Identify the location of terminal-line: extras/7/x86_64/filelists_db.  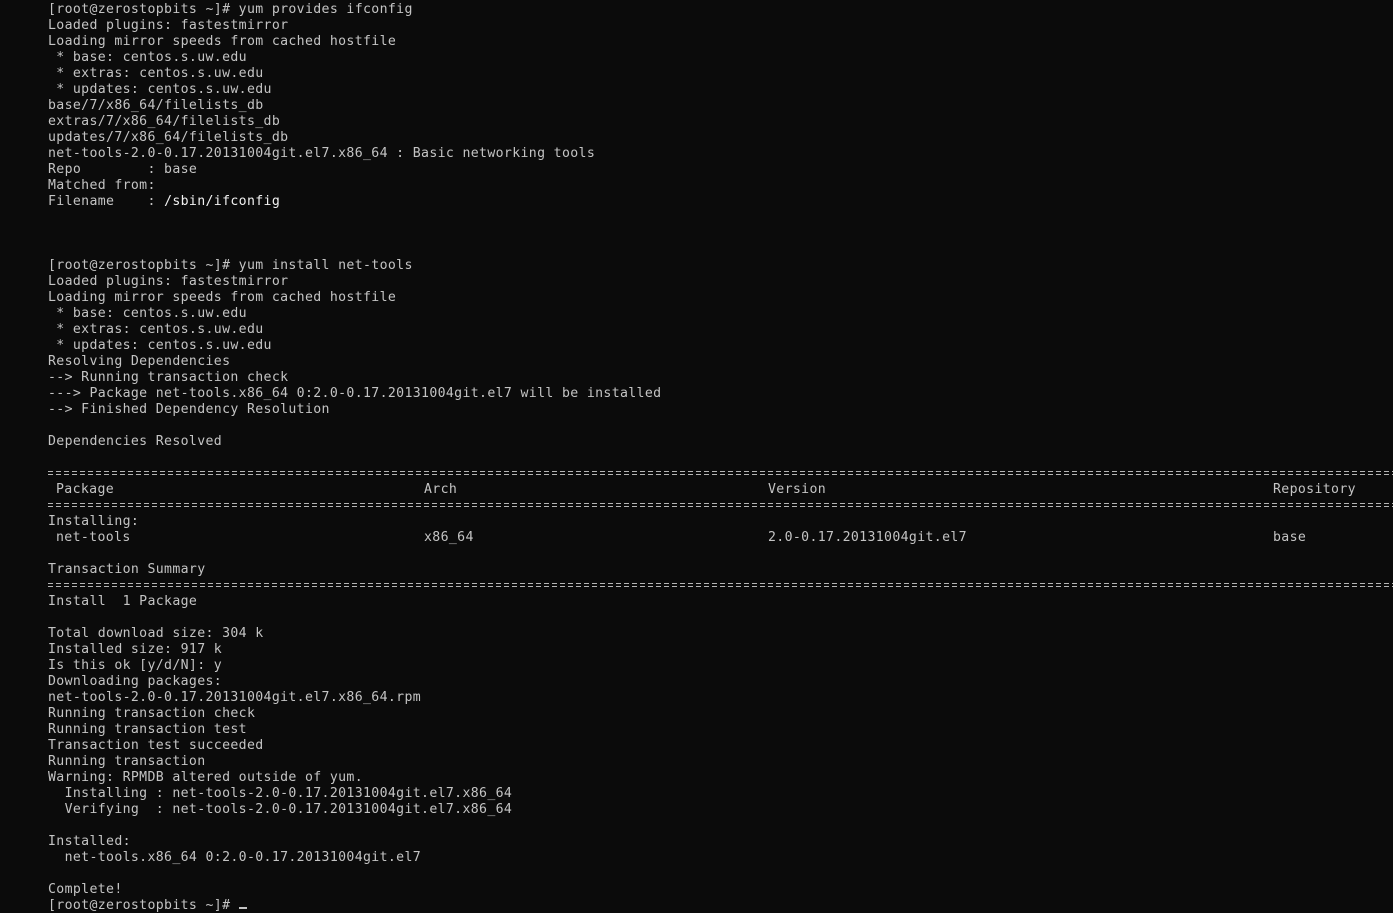
(164, 121).